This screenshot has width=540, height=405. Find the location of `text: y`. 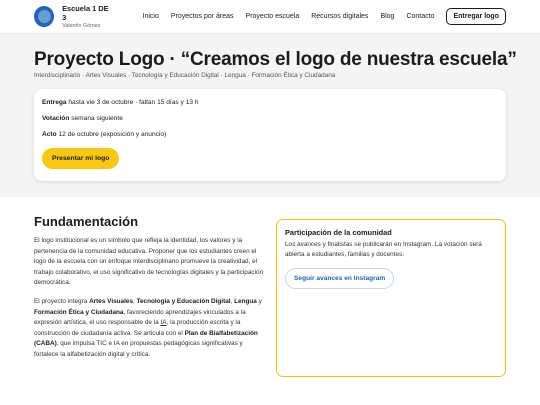

text: y is located at coordinates (259, 301).